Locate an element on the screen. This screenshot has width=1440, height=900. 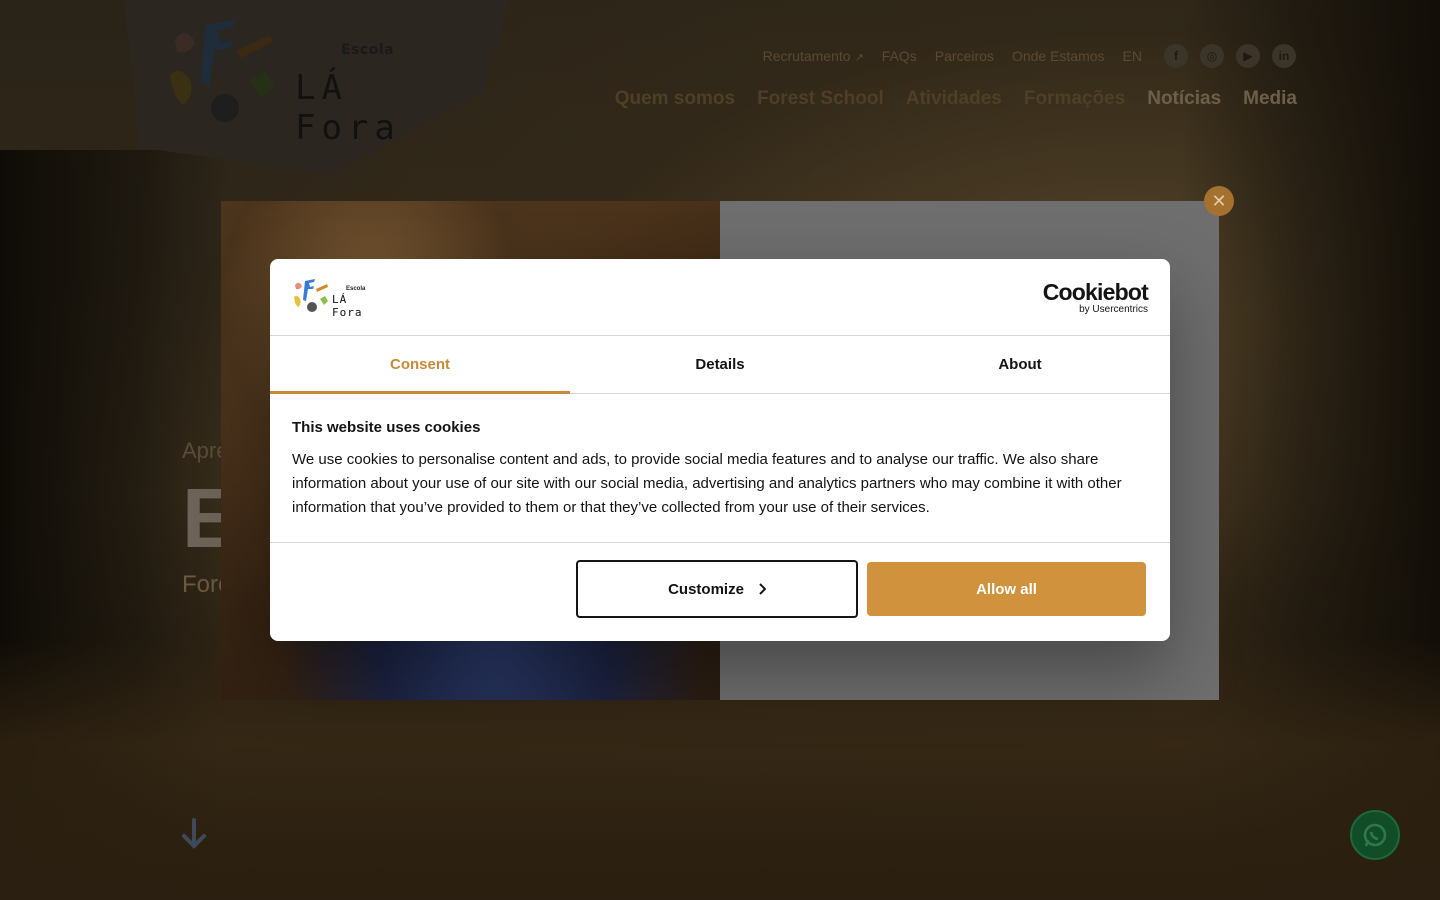
cookie-actions: Customize Allow all is located at coordinates (720, 592).